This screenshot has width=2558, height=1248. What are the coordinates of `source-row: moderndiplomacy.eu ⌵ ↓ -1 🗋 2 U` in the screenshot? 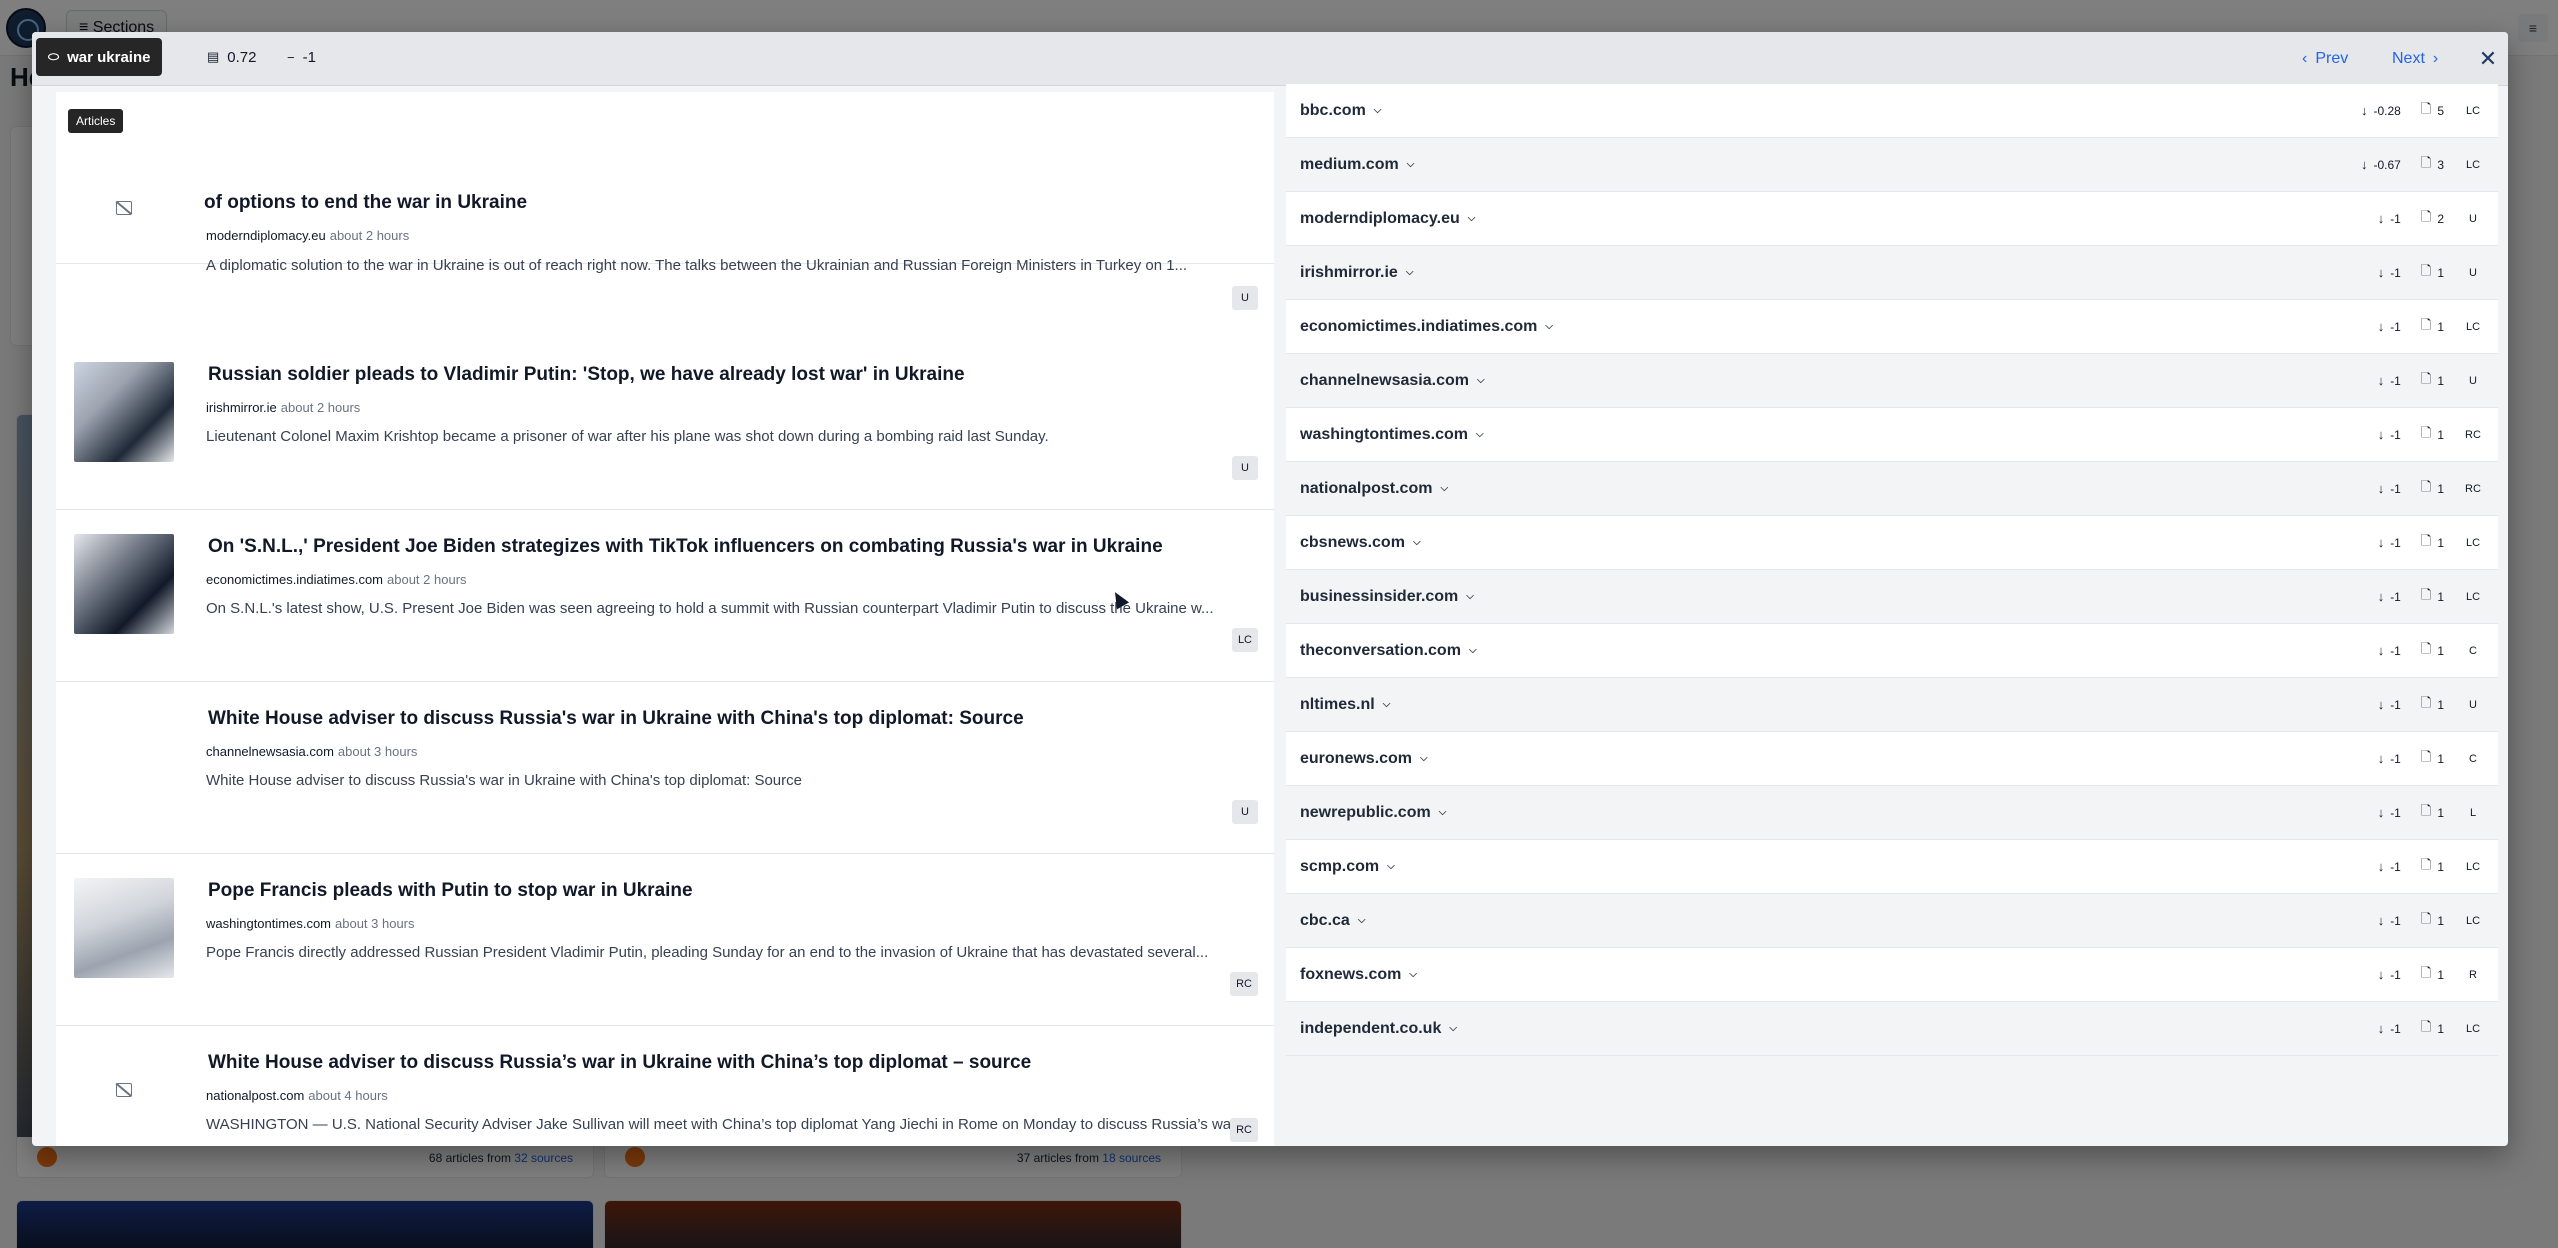 It's located at (1892, 219).